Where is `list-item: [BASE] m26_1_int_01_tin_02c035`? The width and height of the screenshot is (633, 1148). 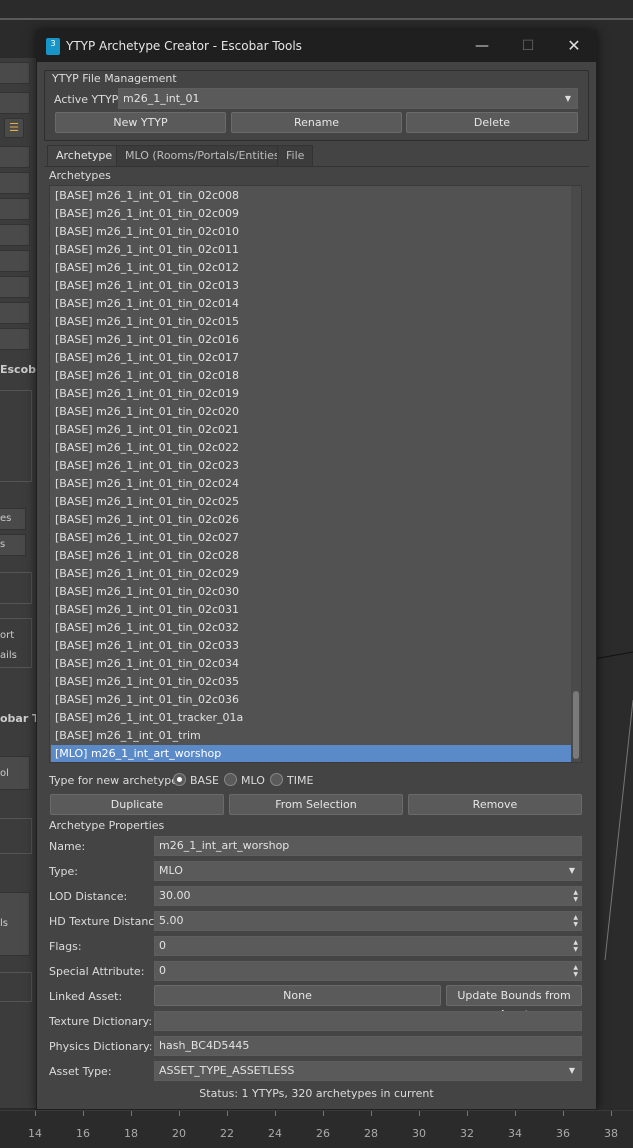 list-item: [BASE] m26_1_int_01_tin_02c035 is located at coordinates (311, 682).